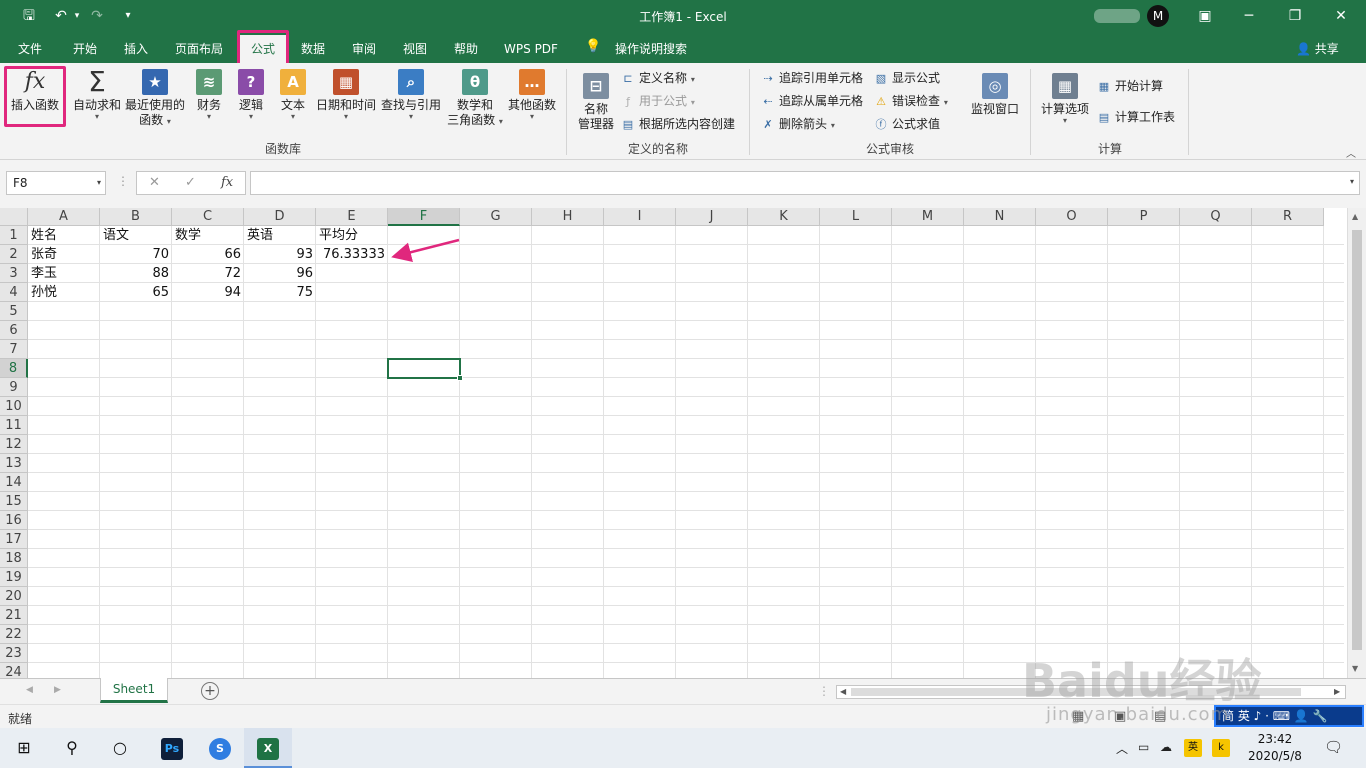 This screenshot has height=768, width=1366. Describe the element at coordinates (797, 124) in the screenshot. I see `remove-arrows-button: ✗ 删除箭头 ▾` at that location.